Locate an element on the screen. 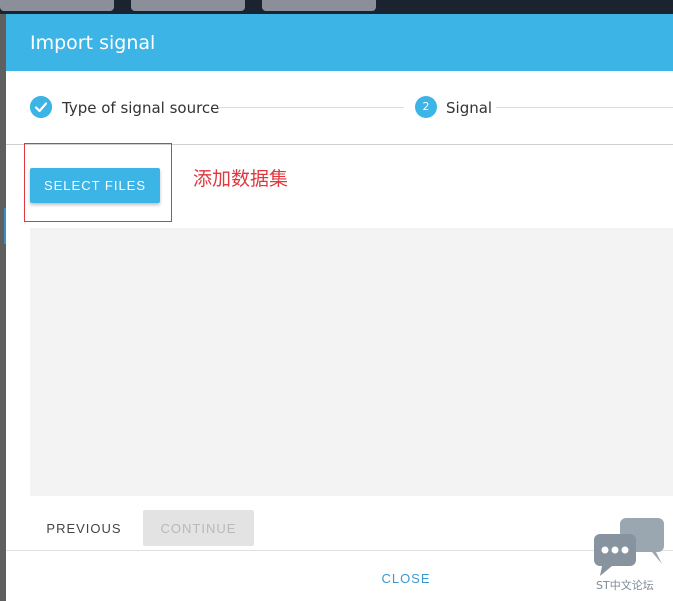 This screenshot has height=601, width=673. step-label-signal: Signal is located at coordinates (469, 108).